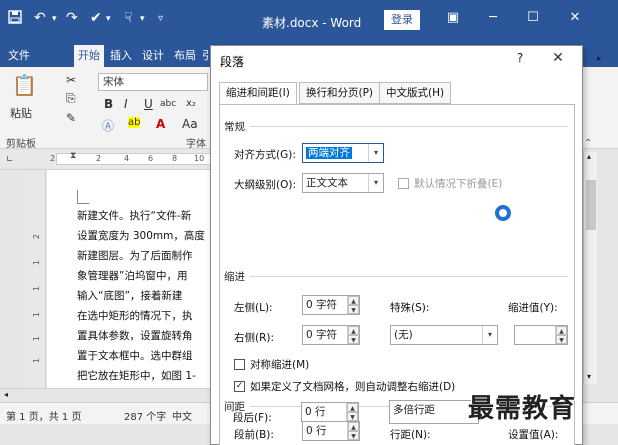 Image resolution: width=618 pixels, height=445 pixels. Describe the element at coordinates (591, 205) in the screenshot. I see `scrollbar-thumb` at that location.